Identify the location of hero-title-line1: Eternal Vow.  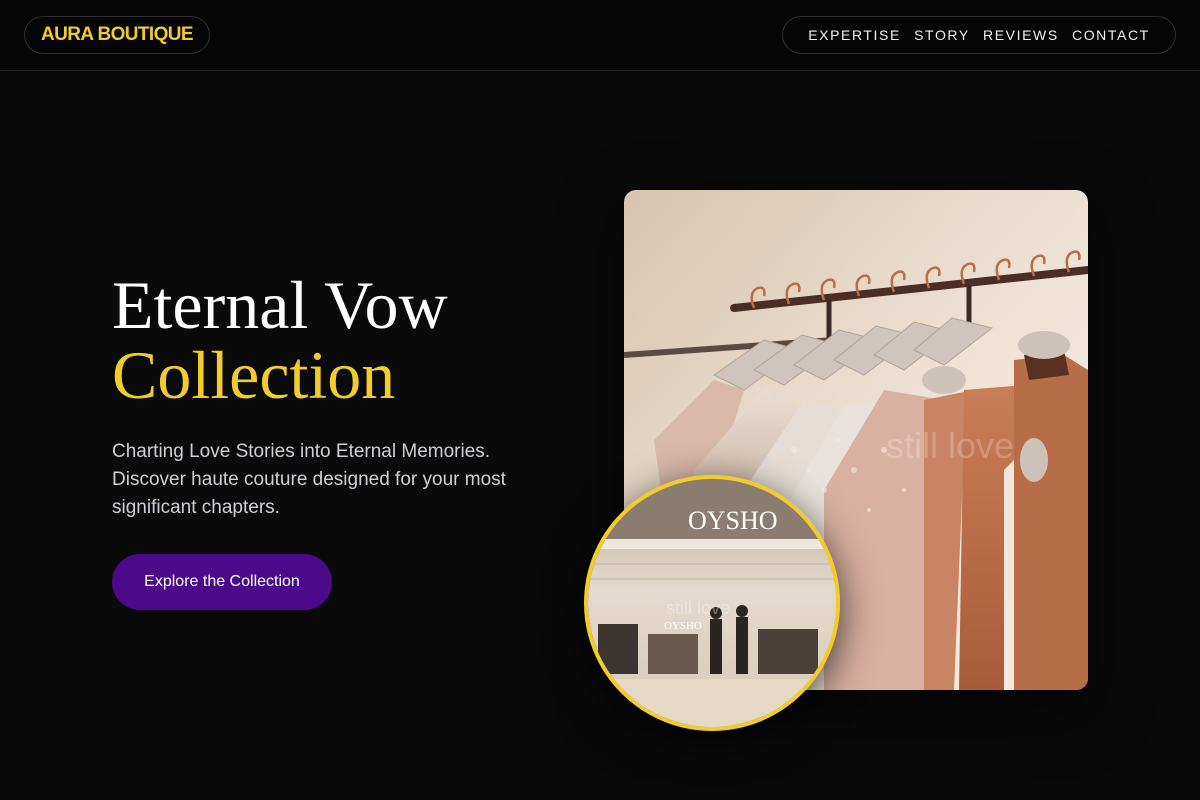
(280, 305).